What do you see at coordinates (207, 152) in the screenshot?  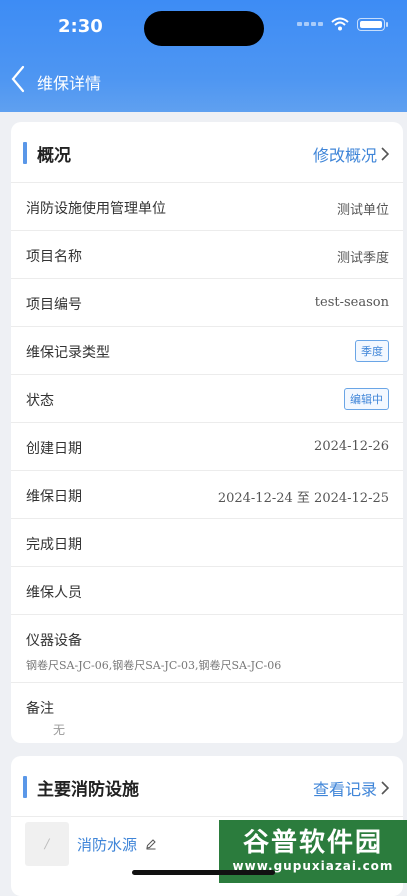 I see `overview-header: 概况 修改概况` at bounding box center [207, 152].